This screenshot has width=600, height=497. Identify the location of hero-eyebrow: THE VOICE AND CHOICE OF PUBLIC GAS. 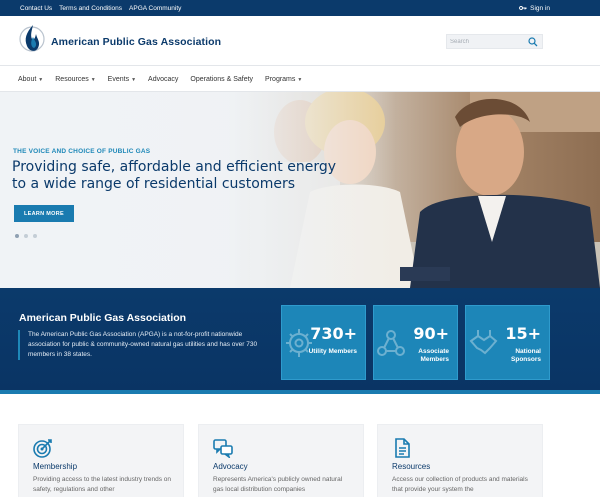
(82, 151).